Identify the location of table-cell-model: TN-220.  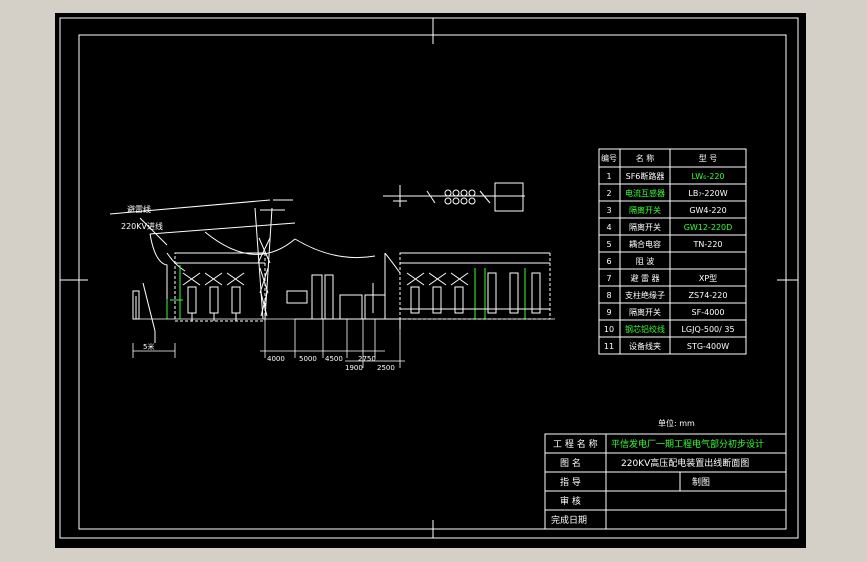
(707, 244).